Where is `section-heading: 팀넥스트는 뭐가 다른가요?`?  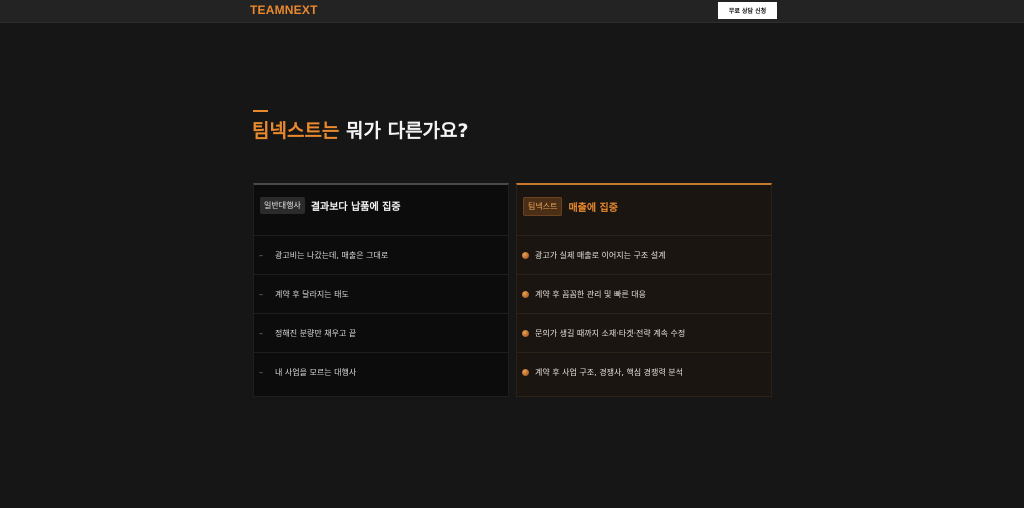
section-heading: 팀넥스트는 뭐가 다른가요? is located at coordinates (360, 129).